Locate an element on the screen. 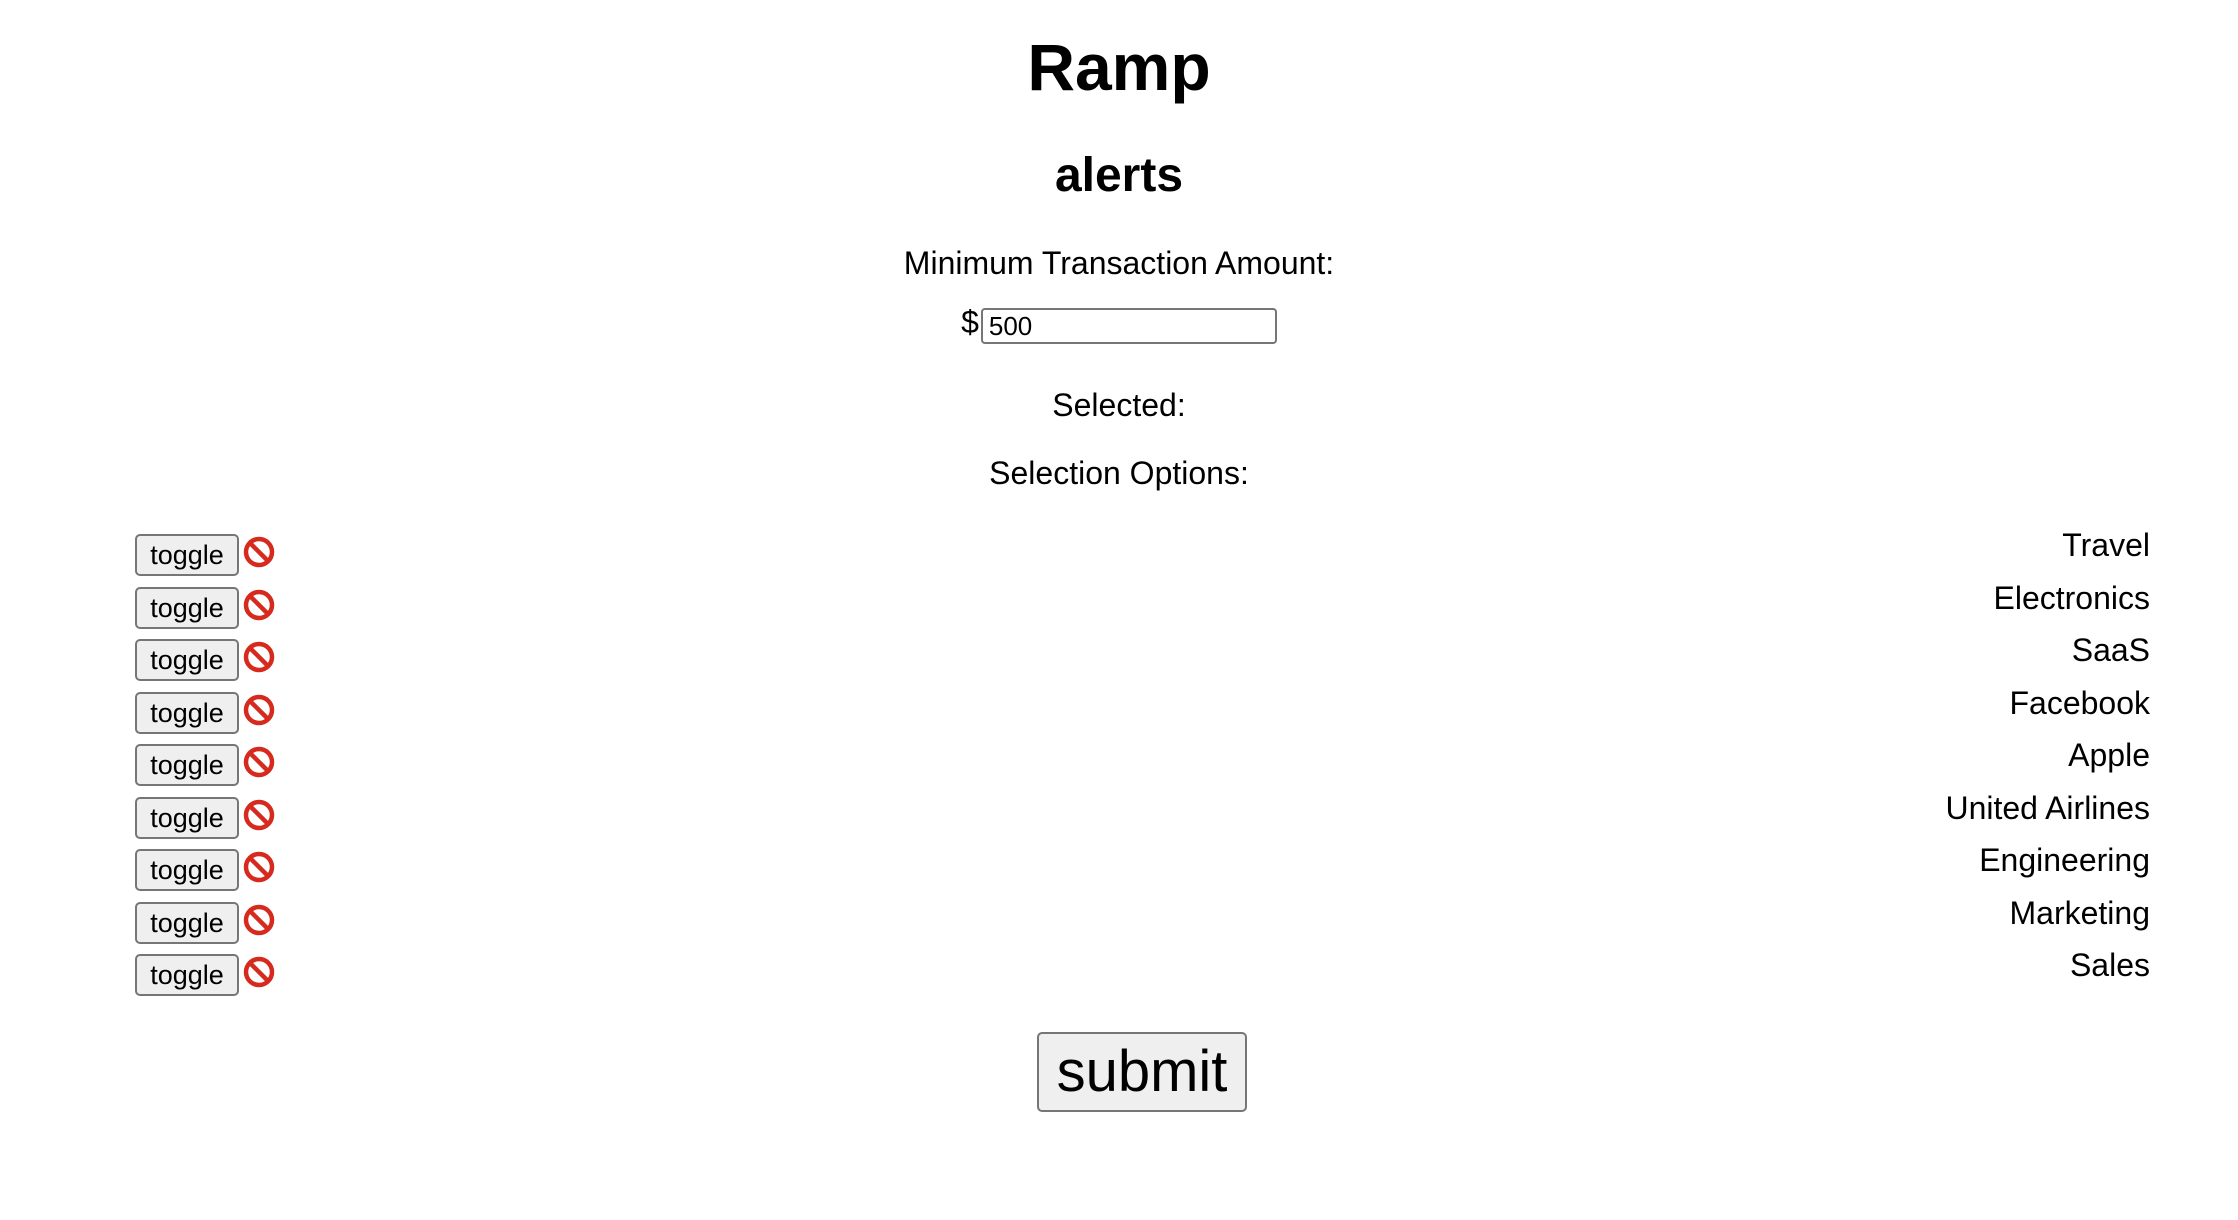 The width and height of the screenshot is (2238, 1220). currency-symbol: $ is located at coordinates (970, 322).